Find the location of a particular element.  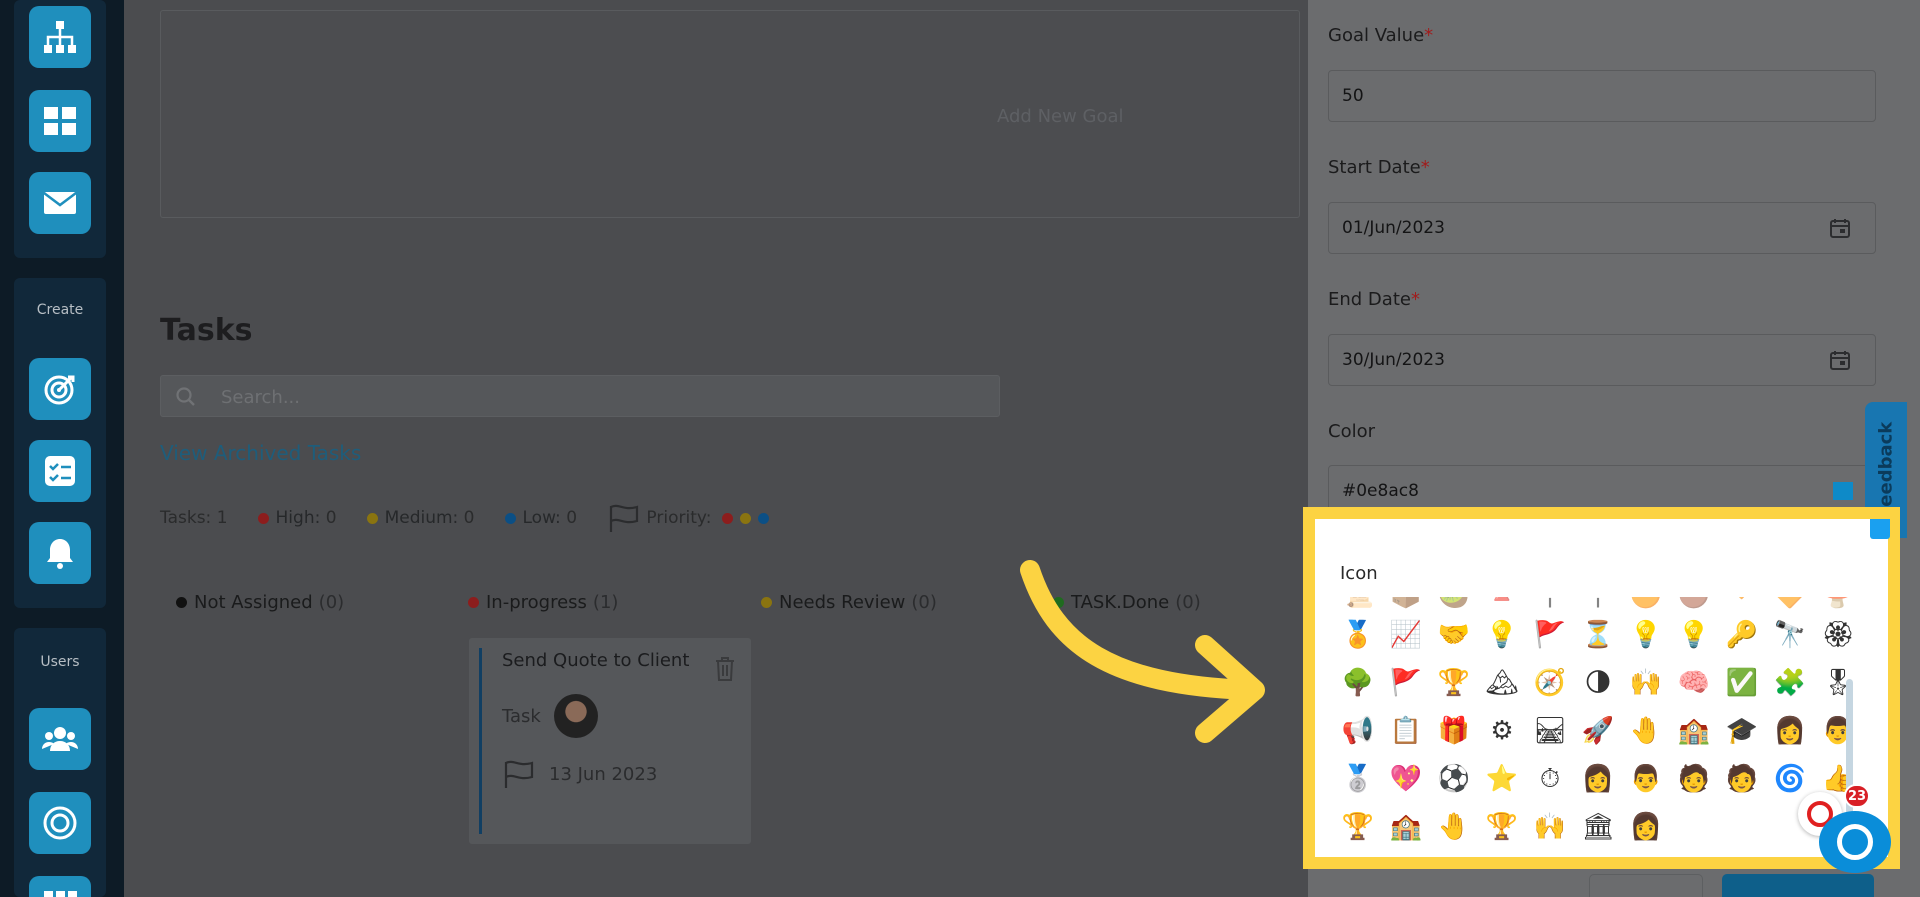

man-2-icon-option: 👨 is located at coordinates (1646, 779).